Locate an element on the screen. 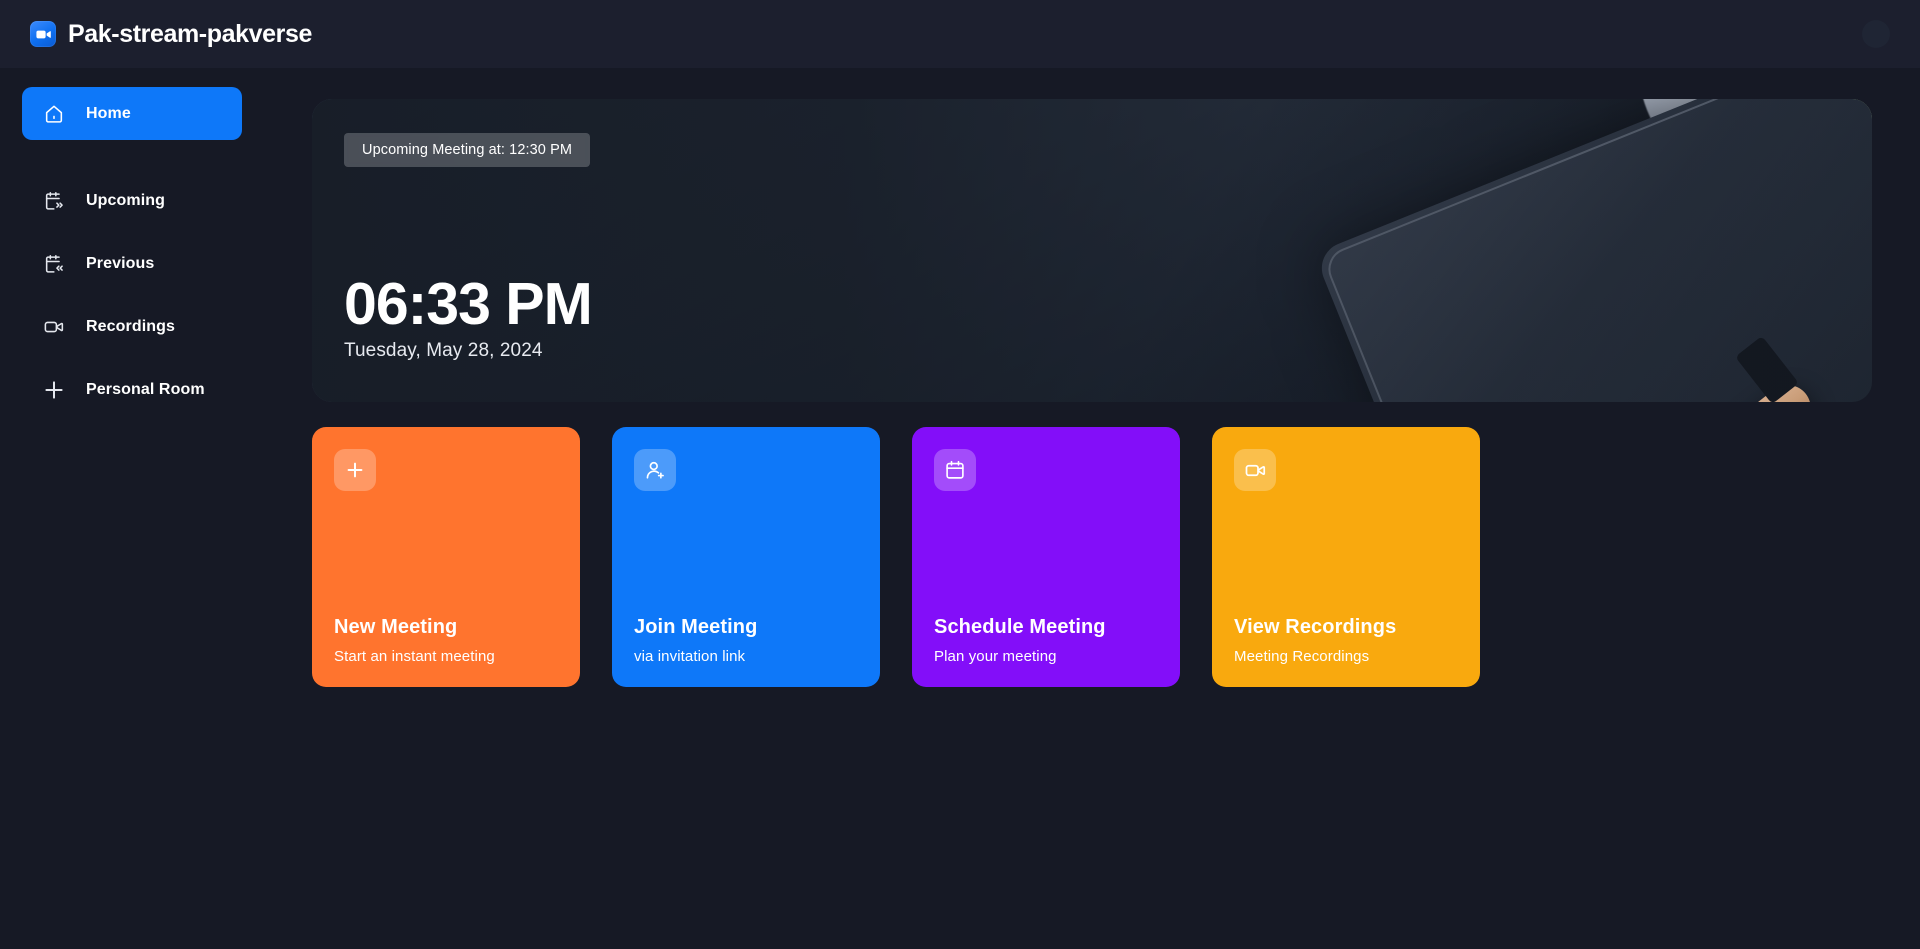  card-text-block: View Recordings Meeting Recordings is located at coordinates (1347, 640).